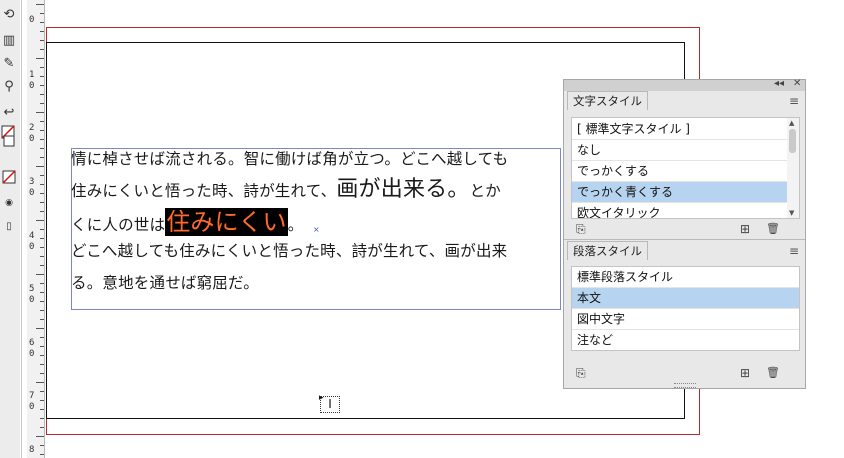 The height and width of the screenshot is (458, 844). I want to click on tab-paragraph-styles: 段落スタイル, so click(607, 250).